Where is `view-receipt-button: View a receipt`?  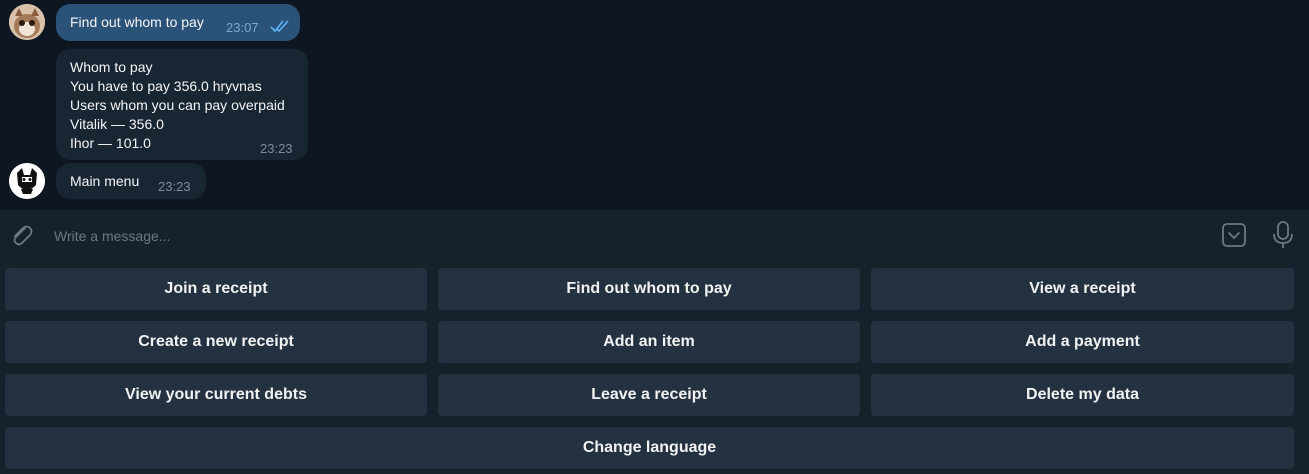 view-receipt-button: View a receipt is located at coordinates (1082, 289).